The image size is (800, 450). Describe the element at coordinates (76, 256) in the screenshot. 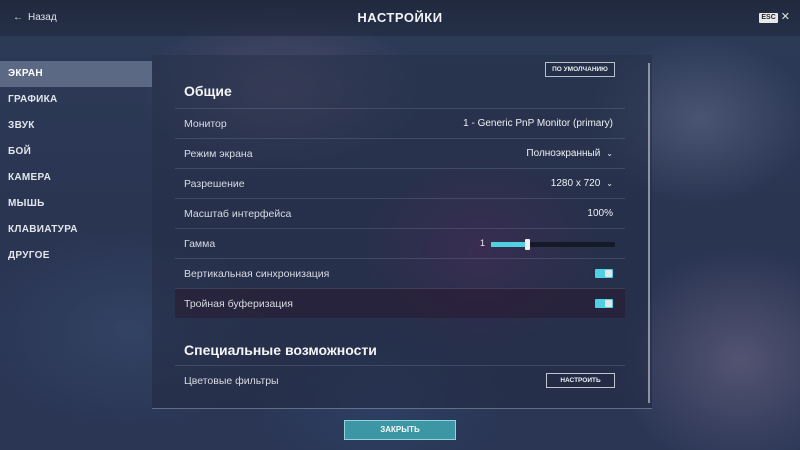

I see `nav-item-other: ДРУГОЕ` at that location.